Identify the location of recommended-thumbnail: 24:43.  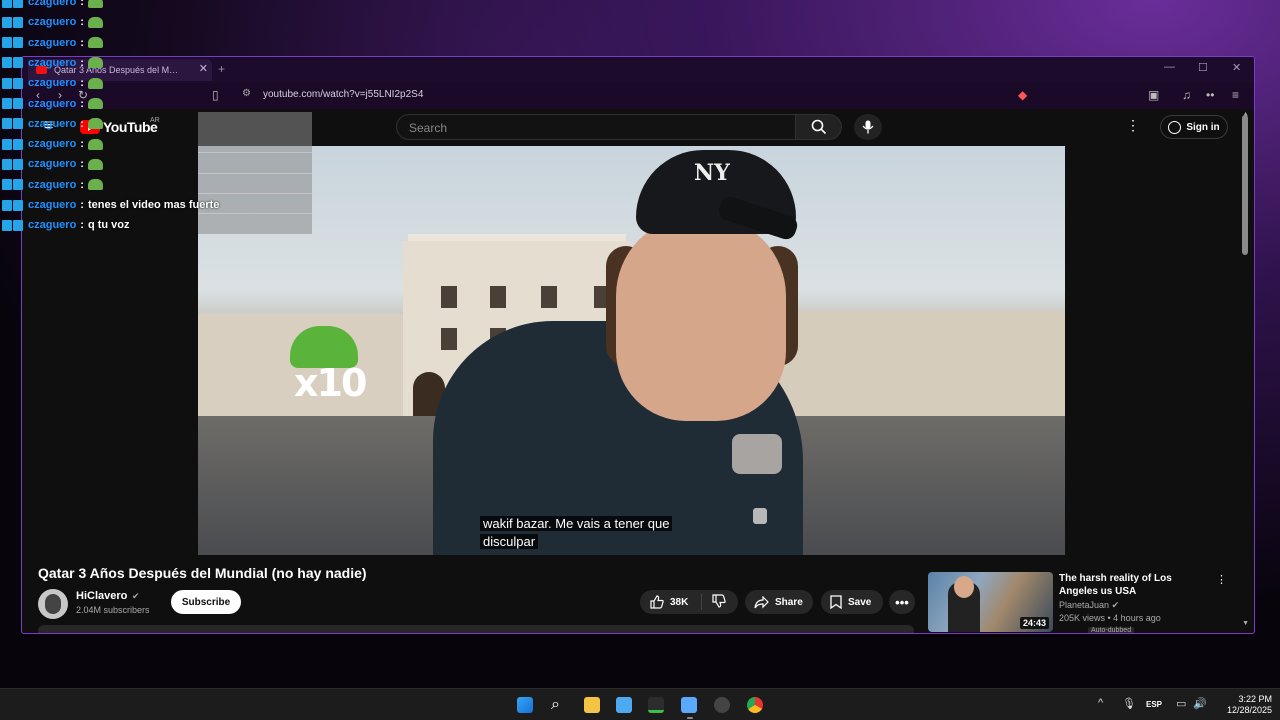
(990, 602).